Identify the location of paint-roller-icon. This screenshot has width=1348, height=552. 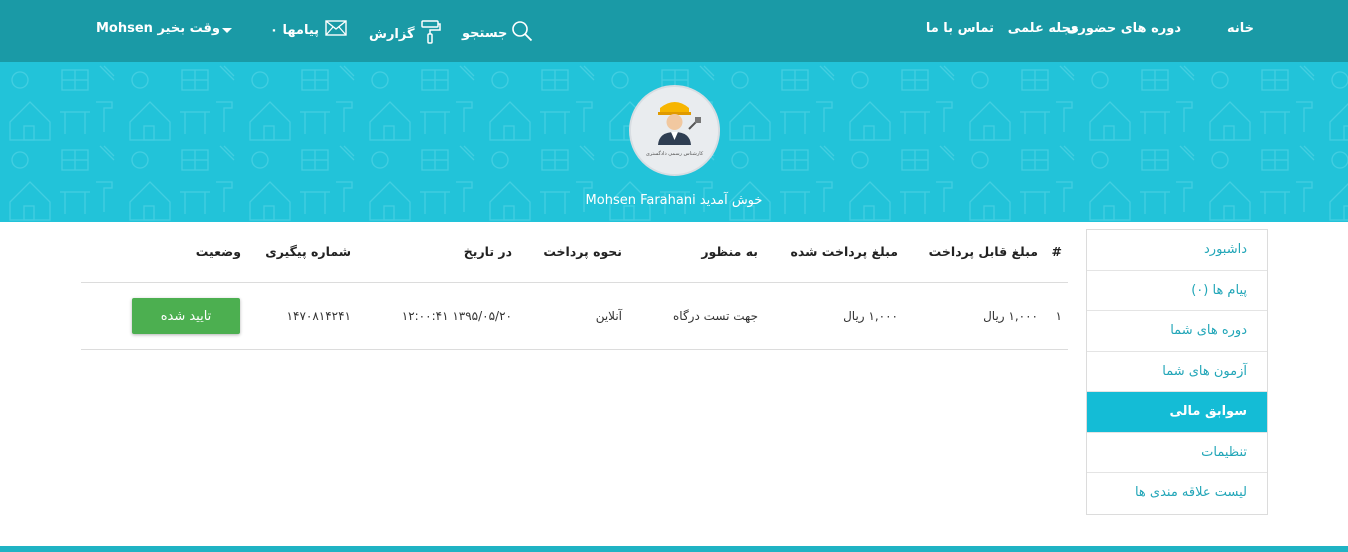
(430, 35).